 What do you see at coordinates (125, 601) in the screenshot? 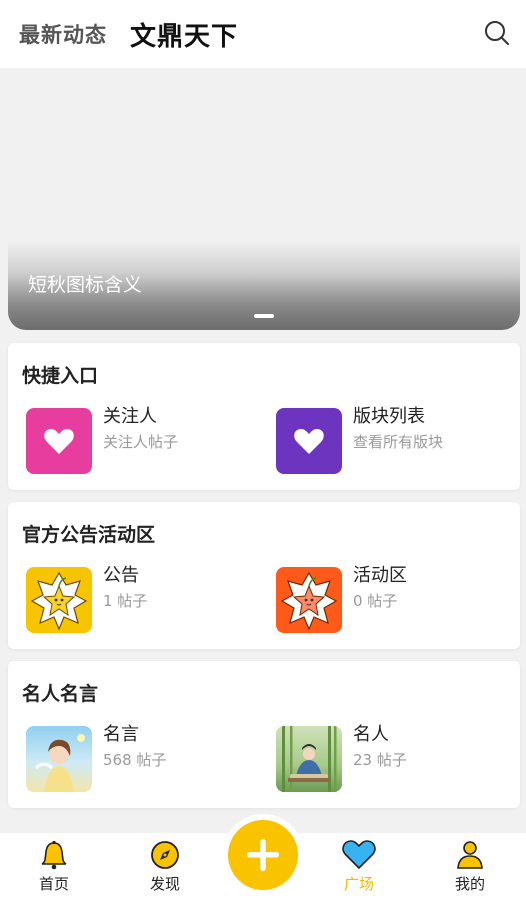
I see `entry-subtitle: 1 帖子` at bounding box center [125, 601].